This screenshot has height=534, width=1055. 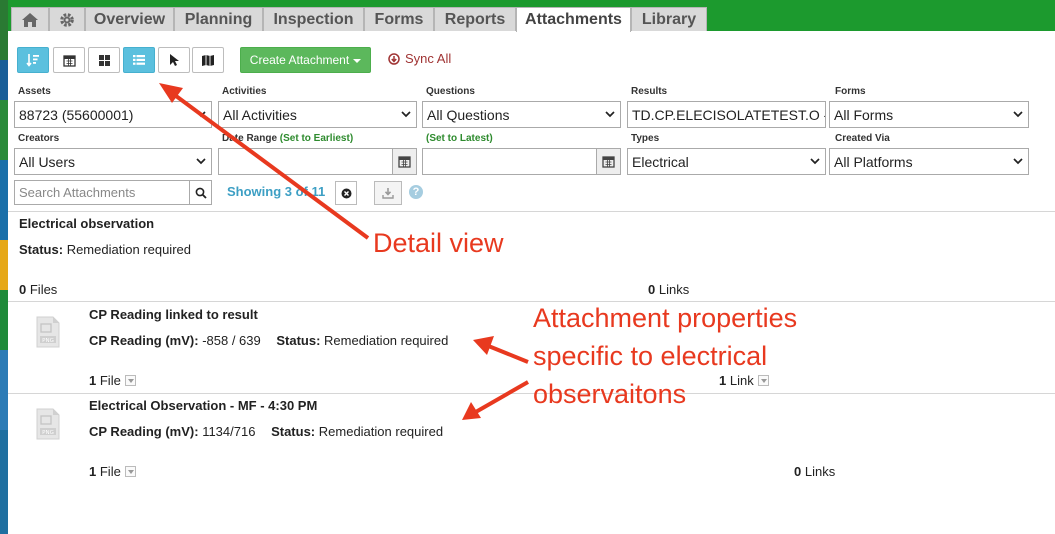 I want to click on arrow-to-electrical-observation, so click(x=501, y=397).